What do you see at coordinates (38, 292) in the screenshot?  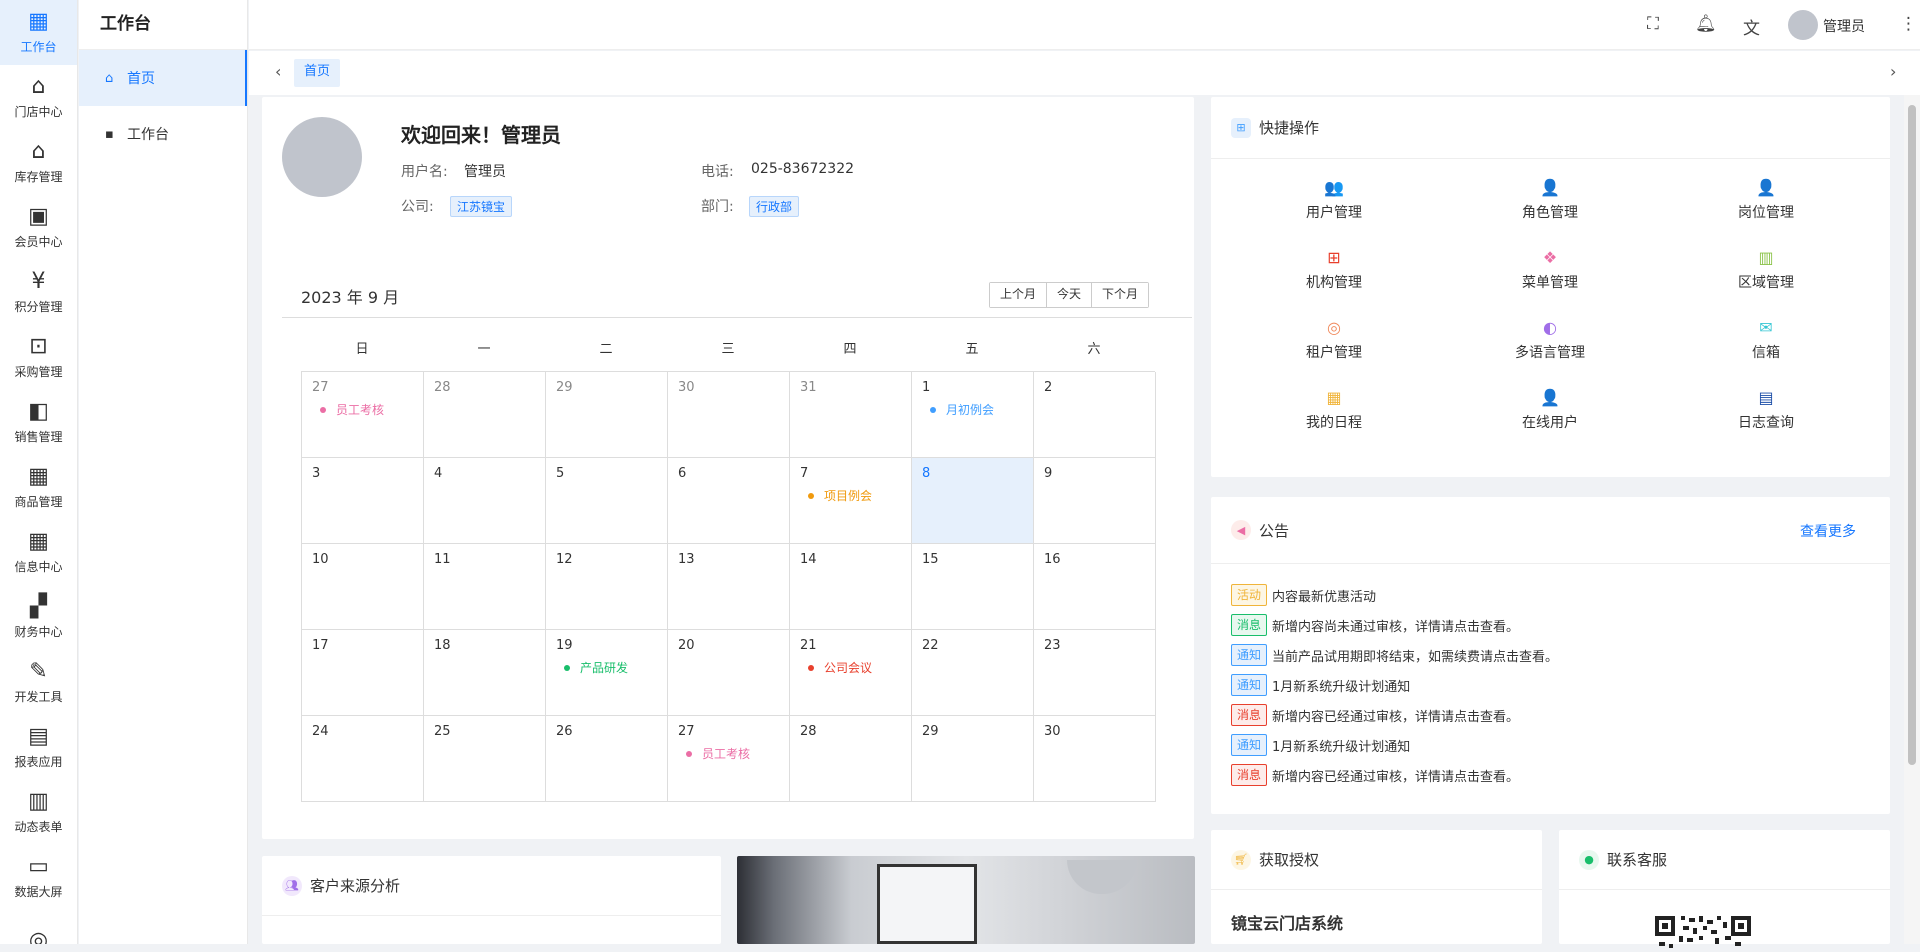 I see `rail-item-4: ¥ 积分管理` at bounding box center [38, 292].